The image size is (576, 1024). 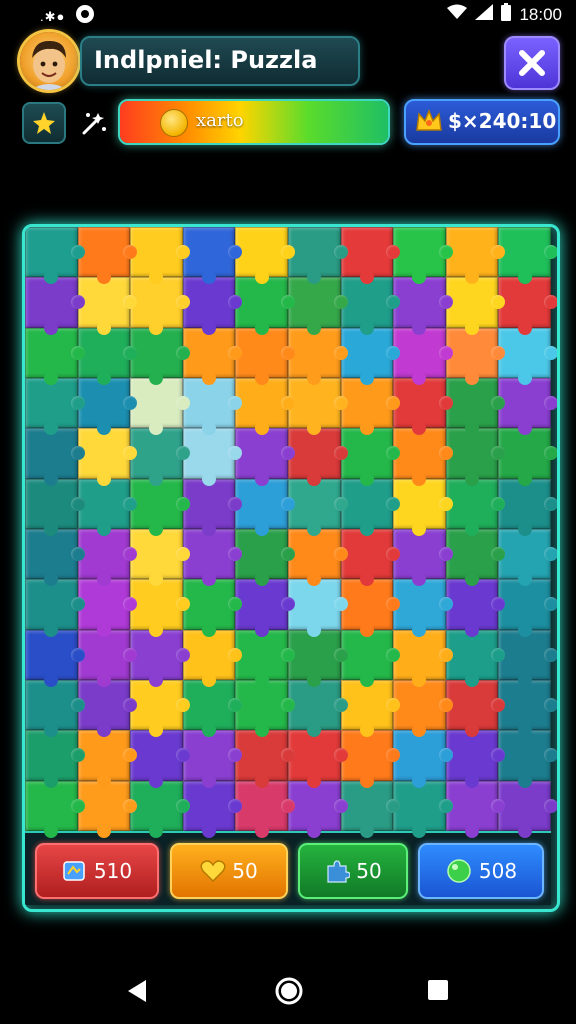 What do you see at coordinates (481, 871) in the screenshot?
I see `tray-button-orb: 508` at bounding box center [481, 871].